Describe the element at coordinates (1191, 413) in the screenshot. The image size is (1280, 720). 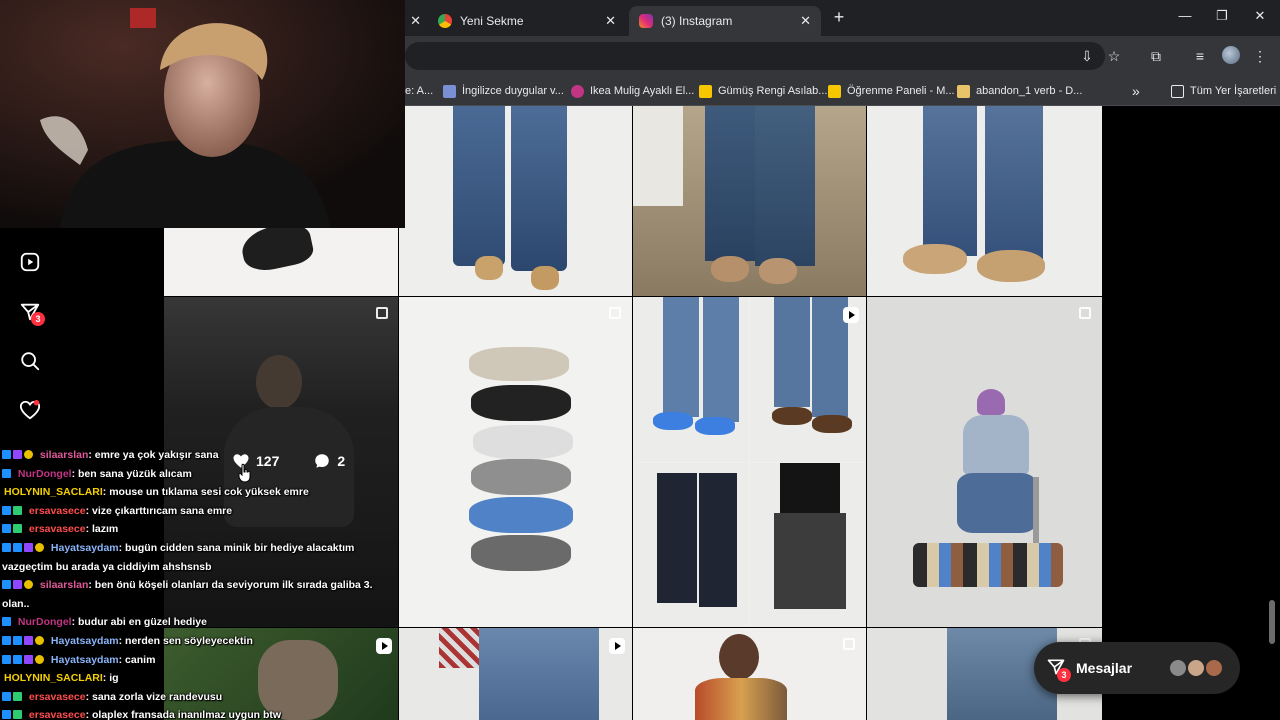
I see `page-margin-right` at that location.